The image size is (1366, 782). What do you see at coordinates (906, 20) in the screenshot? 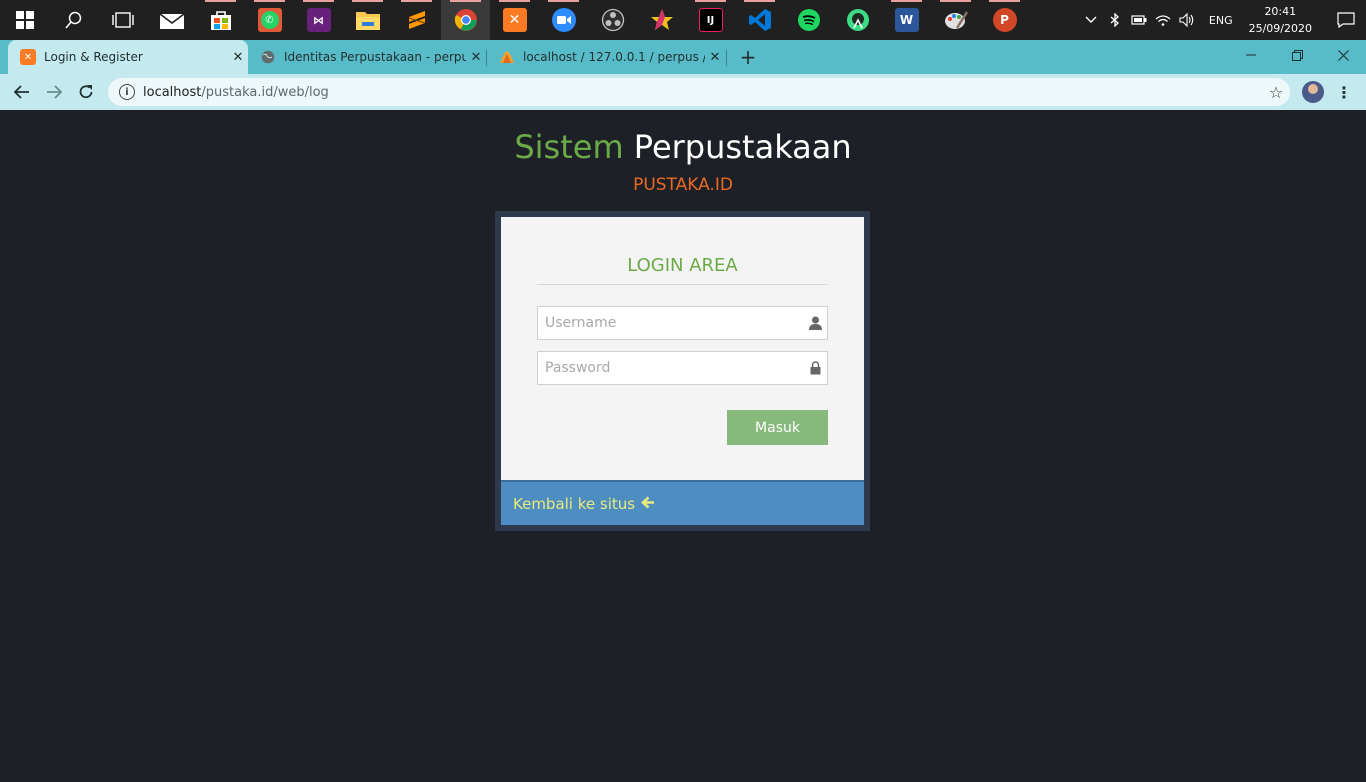
I see `word-icon: W` at bounding box center [906, 20].